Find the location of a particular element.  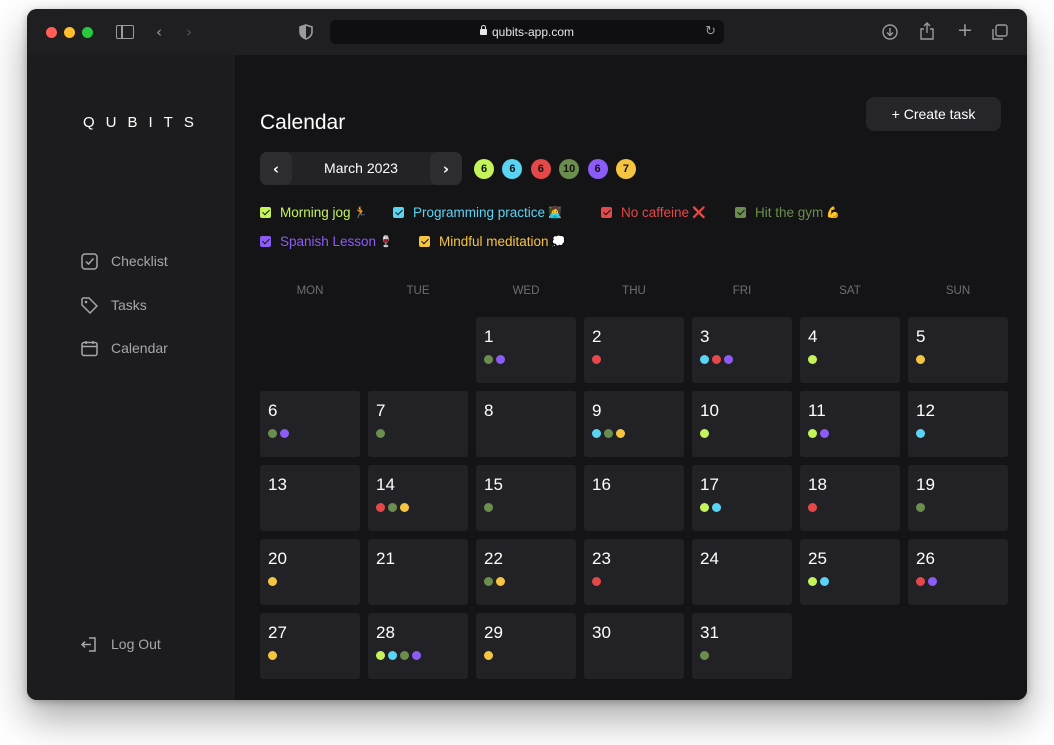

sidebar-item-checklist: Checklist is located at coordinates (124, 261).